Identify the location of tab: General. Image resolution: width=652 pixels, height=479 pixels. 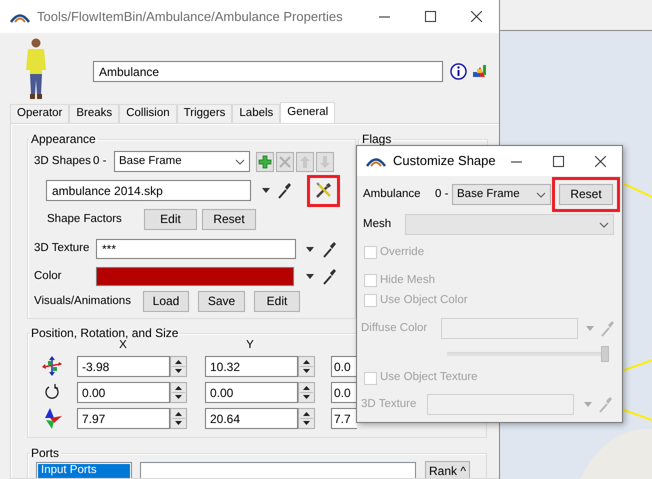
(308, 112).